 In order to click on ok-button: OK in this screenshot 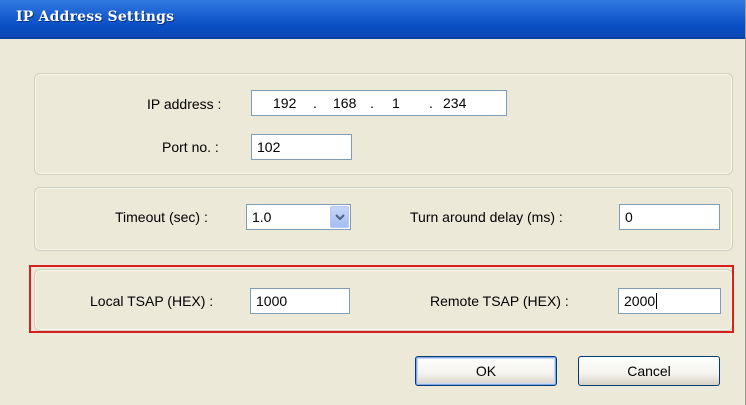, I will do `click(486, 371)`.